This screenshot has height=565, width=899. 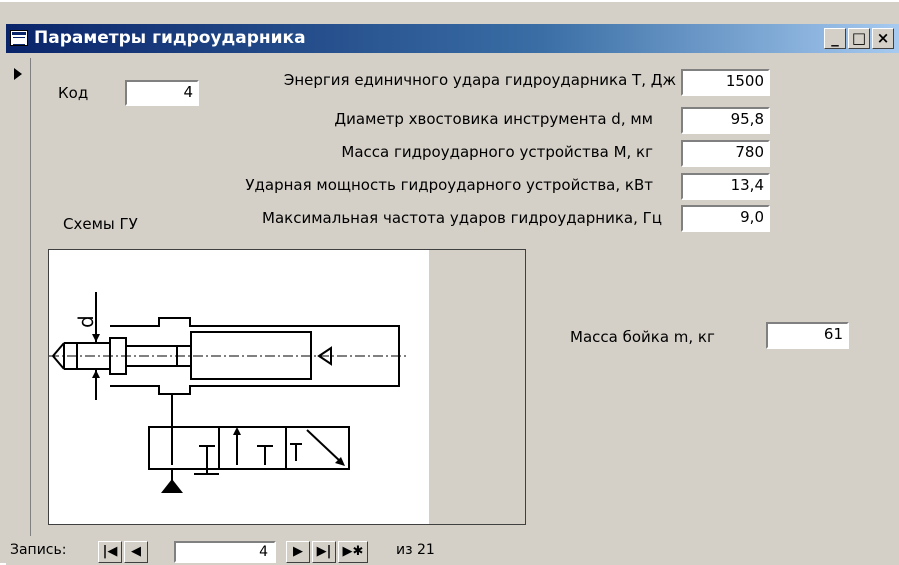 I want to click on new-record-button: ▶✱, so click(x=353, y=552).